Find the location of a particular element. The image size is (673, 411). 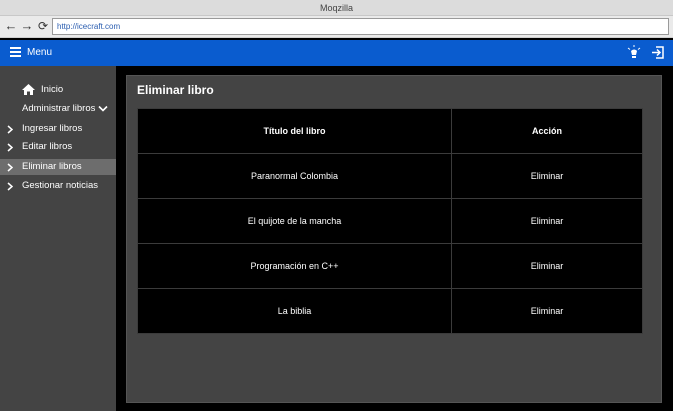

sidebar-item-label: Ingresar libros is located at coordinates (52, 128).